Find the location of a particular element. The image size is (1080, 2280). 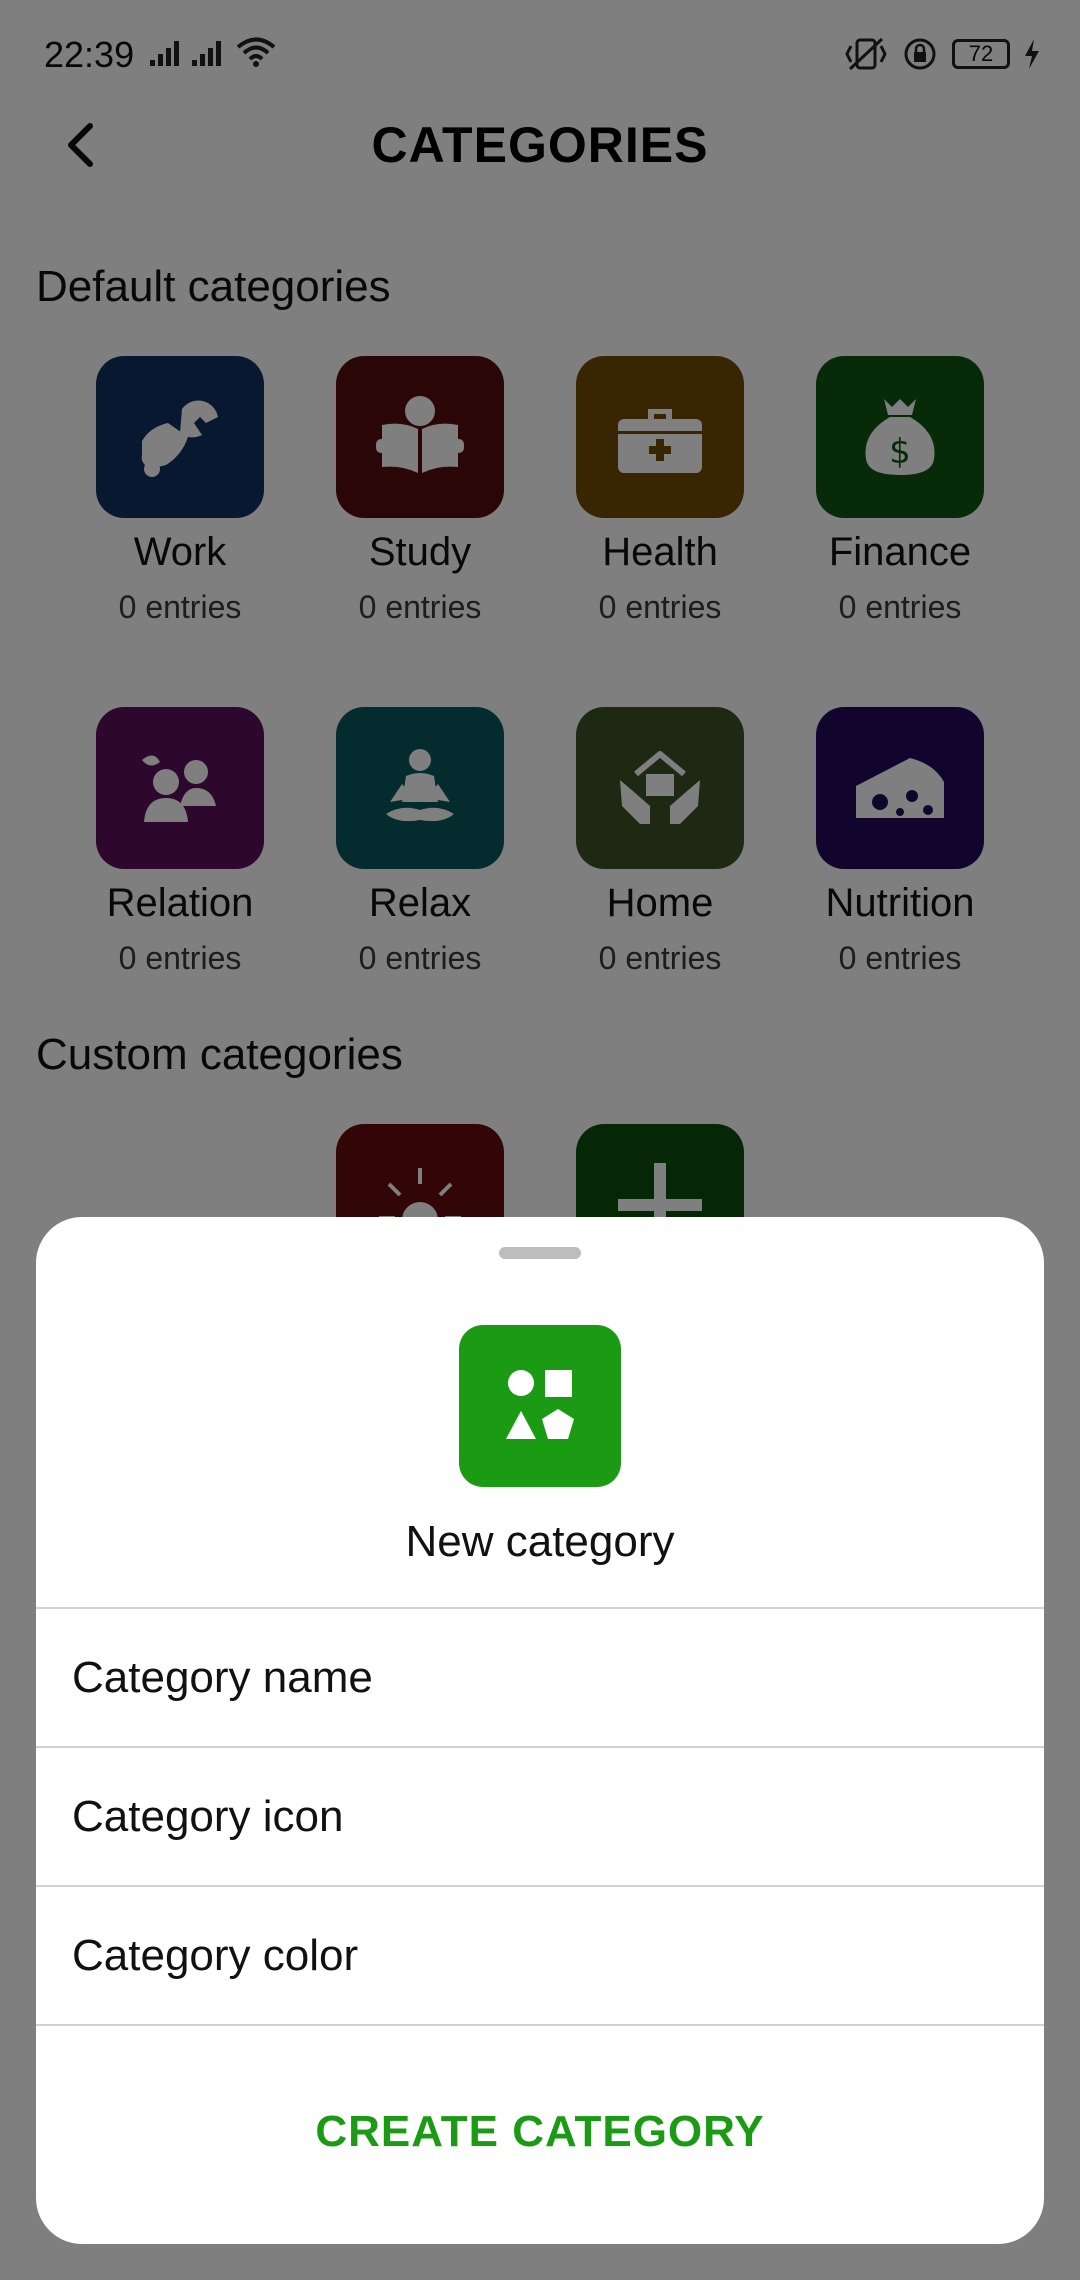

new-category-preview is located at coordinates (540, 1406).